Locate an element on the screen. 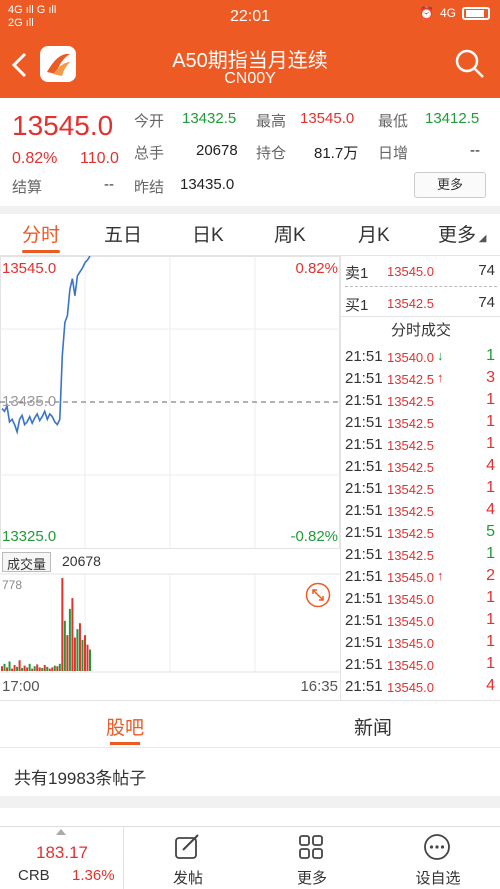 Image resolution: width=500 pixels, height=889 pixels. crb-value: 183.17 is located at coordinates (62, 852).